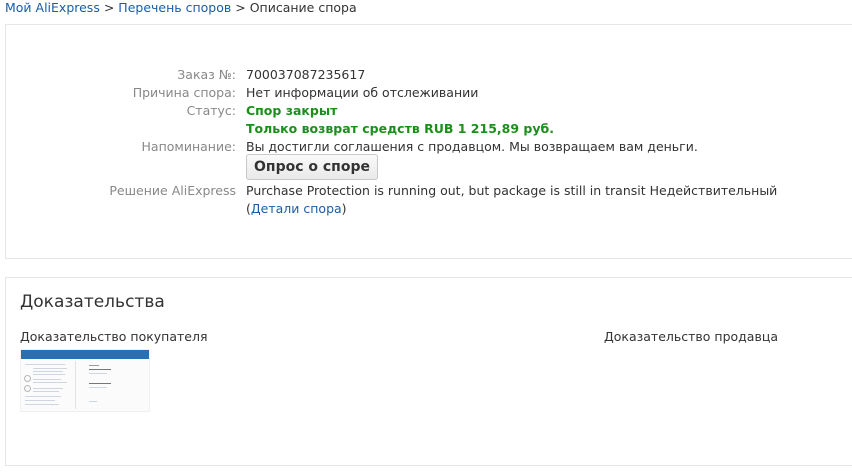 The width and height of the screenshot is (852, 475). Describe the element at coordinates (292, 110) in the screenshot. I see `status-value: Спор закрыт` at that location.